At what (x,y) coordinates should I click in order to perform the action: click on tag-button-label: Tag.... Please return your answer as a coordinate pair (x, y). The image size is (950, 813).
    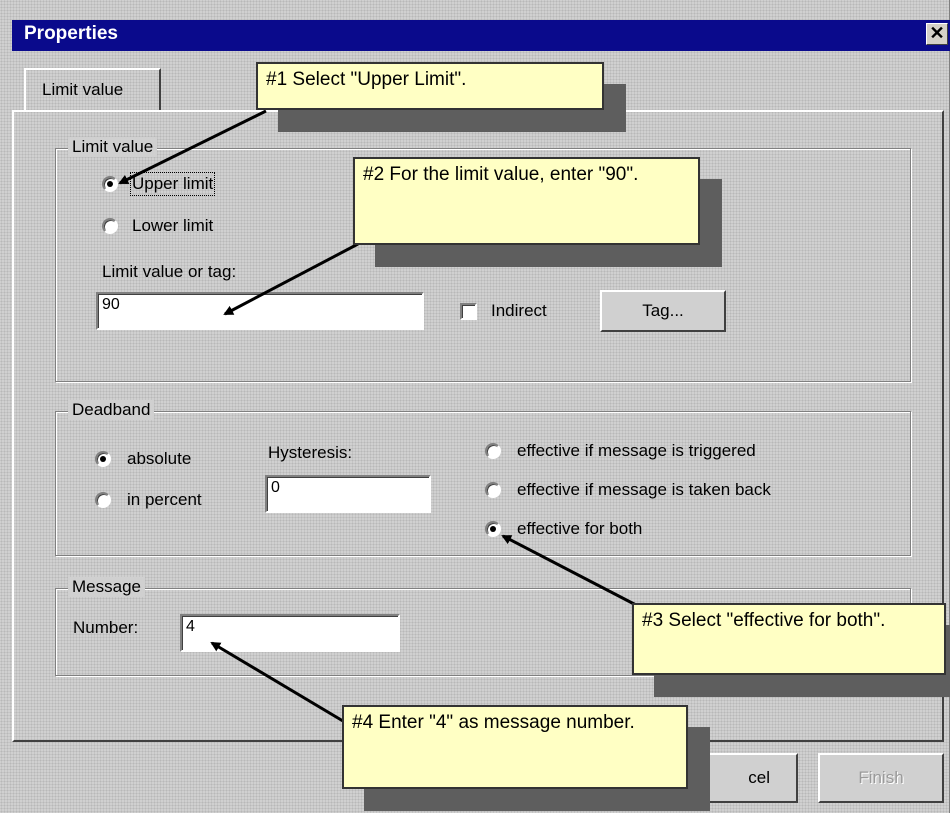
    Looking at the image, I should click on (663, 310).